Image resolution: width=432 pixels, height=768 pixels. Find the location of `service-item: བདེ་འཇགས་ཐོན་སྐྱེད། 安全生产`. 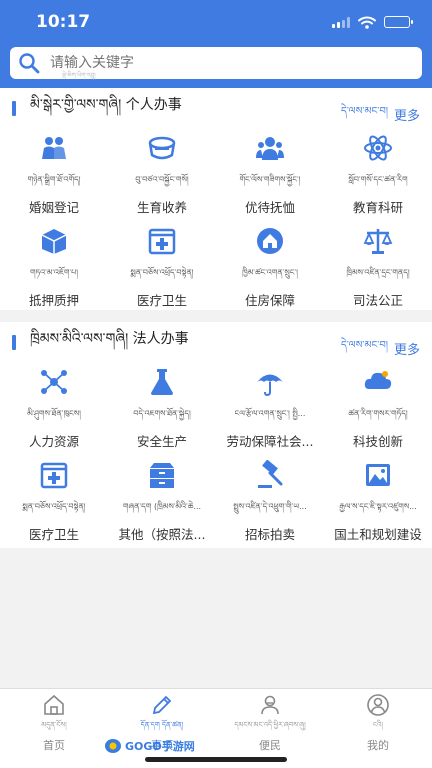

service-item: བདེ་འཇགས་ཐོན་སྐྱེད། 安全生产 is located at coordinates (162, 408).